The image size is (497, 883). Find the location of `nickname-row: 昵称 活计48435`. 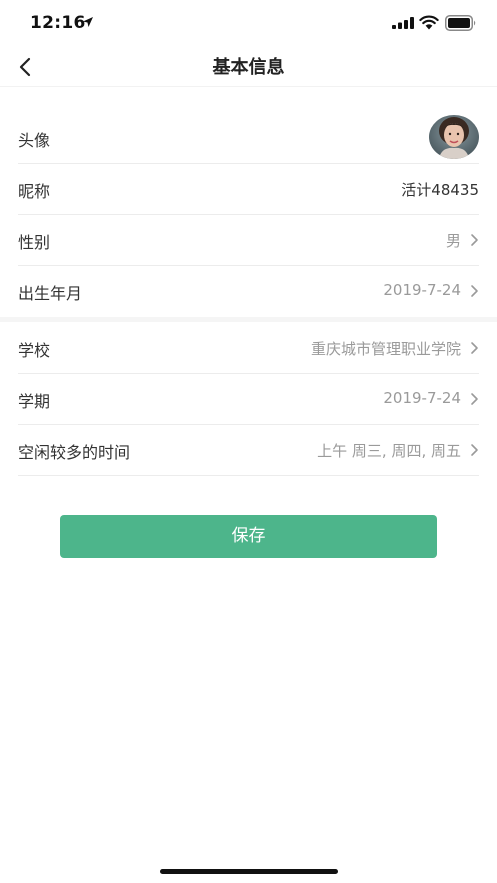

nickname-row: 昵称 活计48435 is located at coordinates (248, 189).